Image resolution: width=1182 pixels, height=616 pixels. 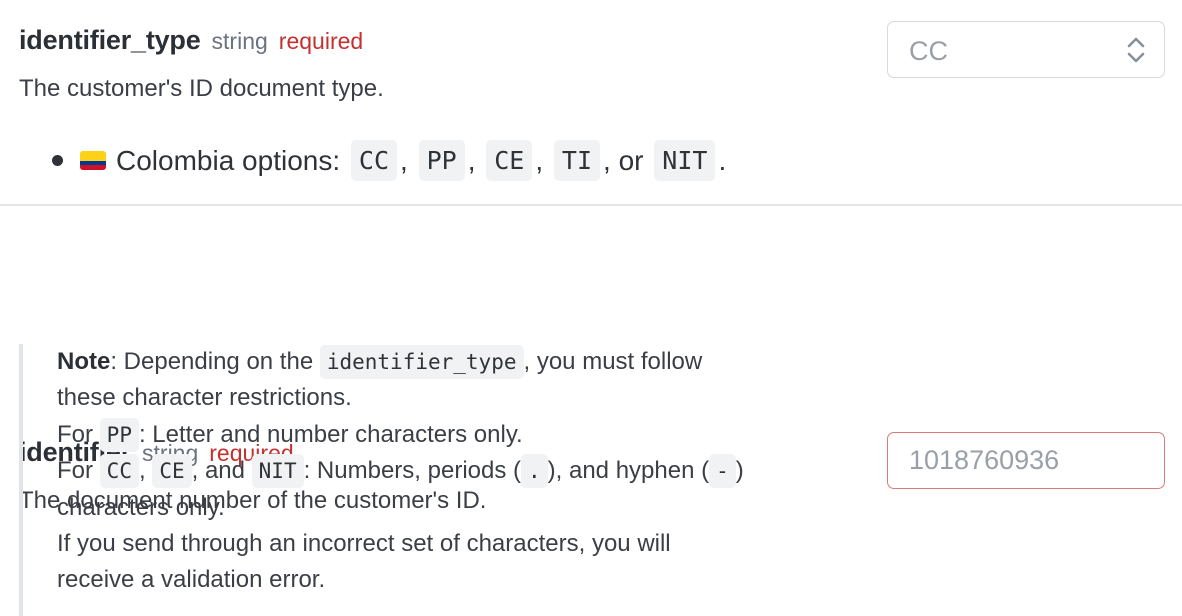 What do you see at coordinates (119, 471) in the screenshot?
I see `cc-code: CC` at bounding box center [119, 471].